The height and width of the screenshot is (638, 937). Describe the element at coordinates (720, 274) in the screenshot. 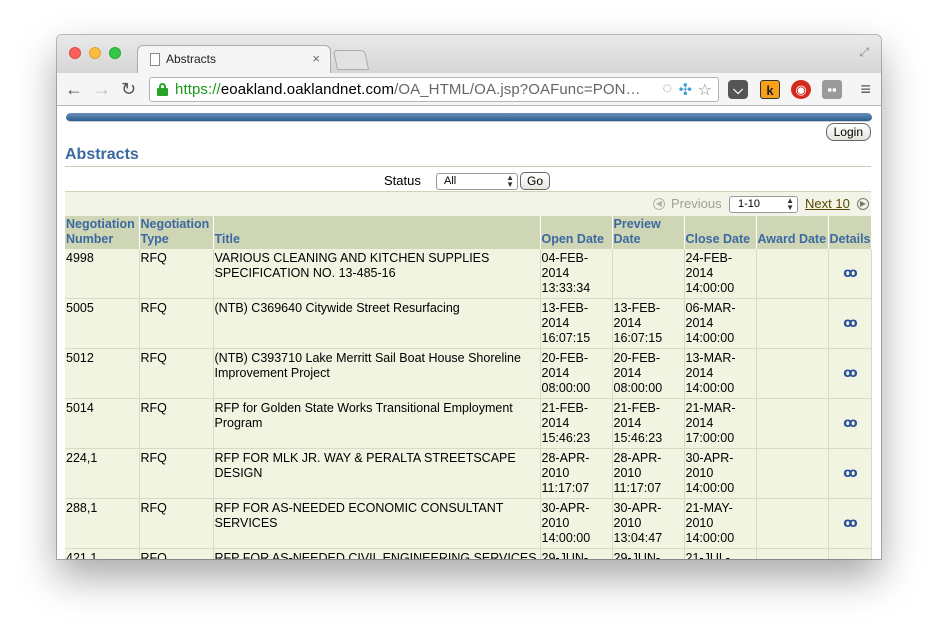

I see `cell-close: 24-FEB-2014 14:00:00` at that location.